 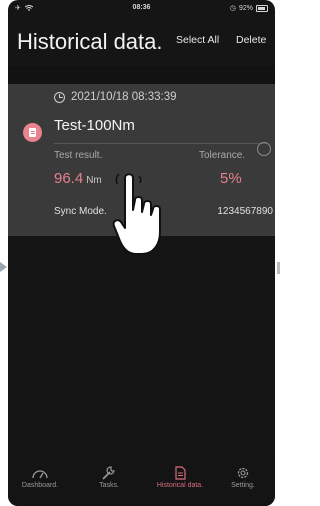 What do you see at coordinates (124, 97) in the screenshot?
I see `record-datetime: 2021/10/18 08:33:39` at bounding box center [124, 97].